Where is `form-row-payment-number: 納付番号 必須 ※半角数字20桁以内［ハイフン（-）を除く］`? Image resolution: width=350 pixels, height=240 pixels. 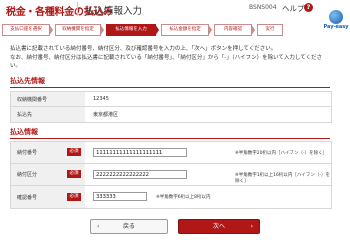
form-row-payment-number: 納付番号 必須 ※半角数字20桁以内［ハイフン（-）を除く］ is located at coordinates (171, 152).